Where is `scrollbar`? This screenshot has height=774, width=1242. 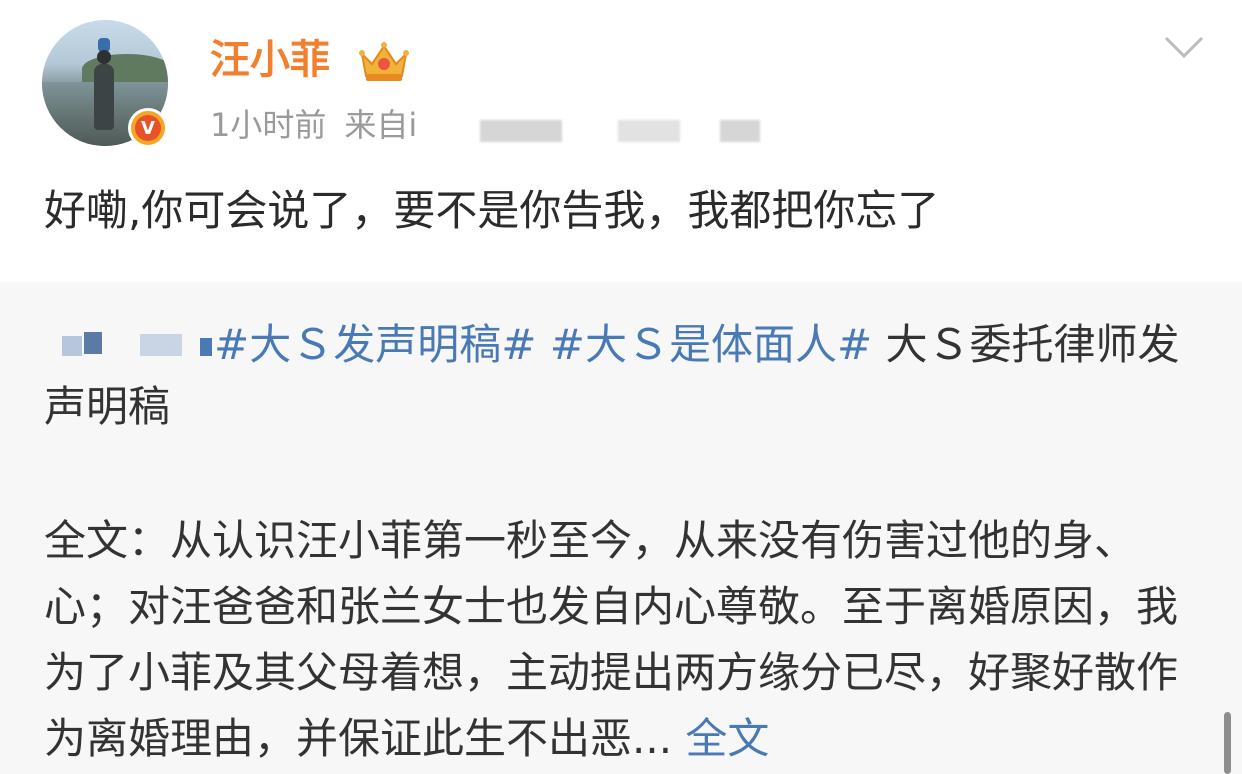 scrollbar is located at coordinates (1227, 743).